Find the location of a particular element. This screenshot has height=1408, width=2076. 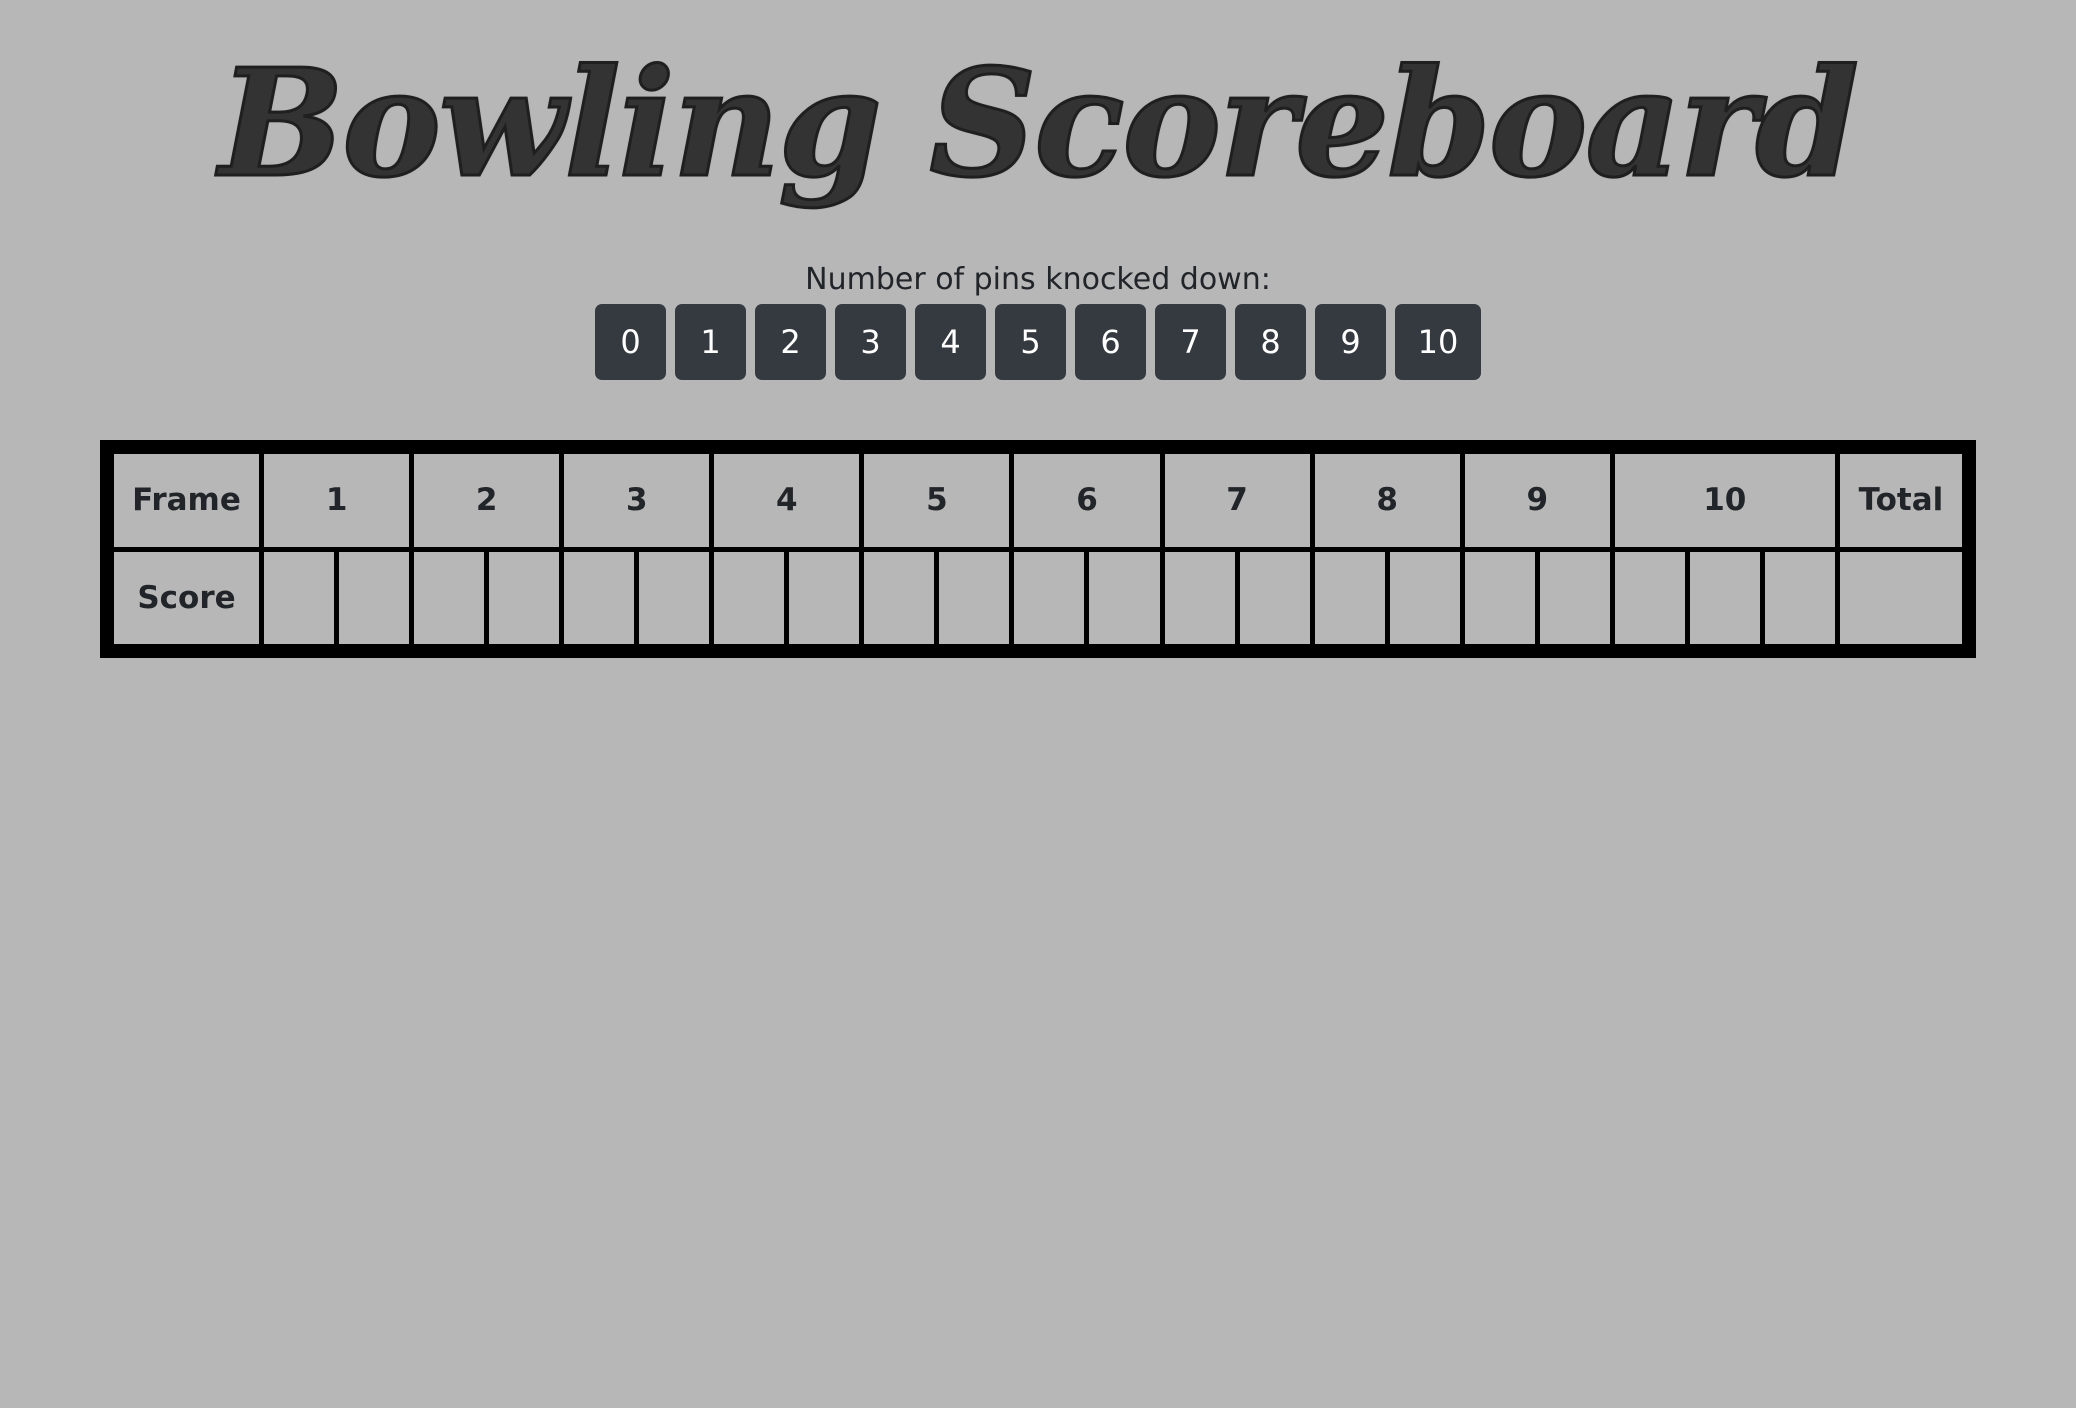

pin-button-5: 5 is located at coordinates (1030, 342).